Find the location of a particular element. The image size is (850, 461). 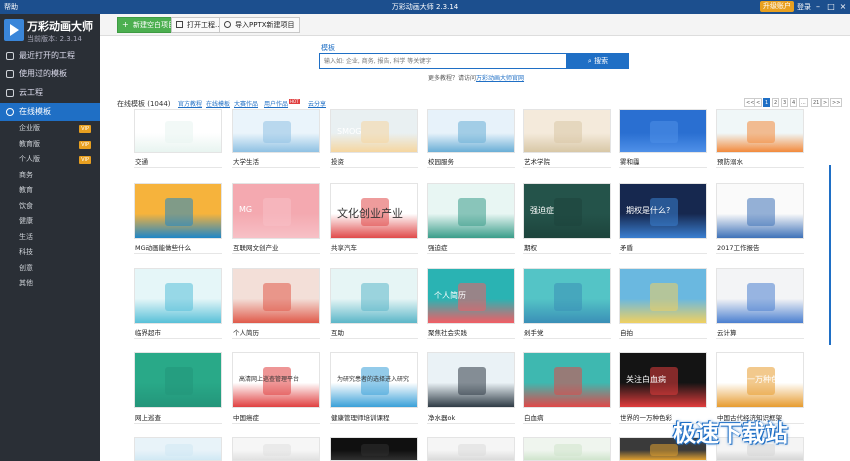

sidebar-sub-item: 其他 is located at coordinates (50, 283).